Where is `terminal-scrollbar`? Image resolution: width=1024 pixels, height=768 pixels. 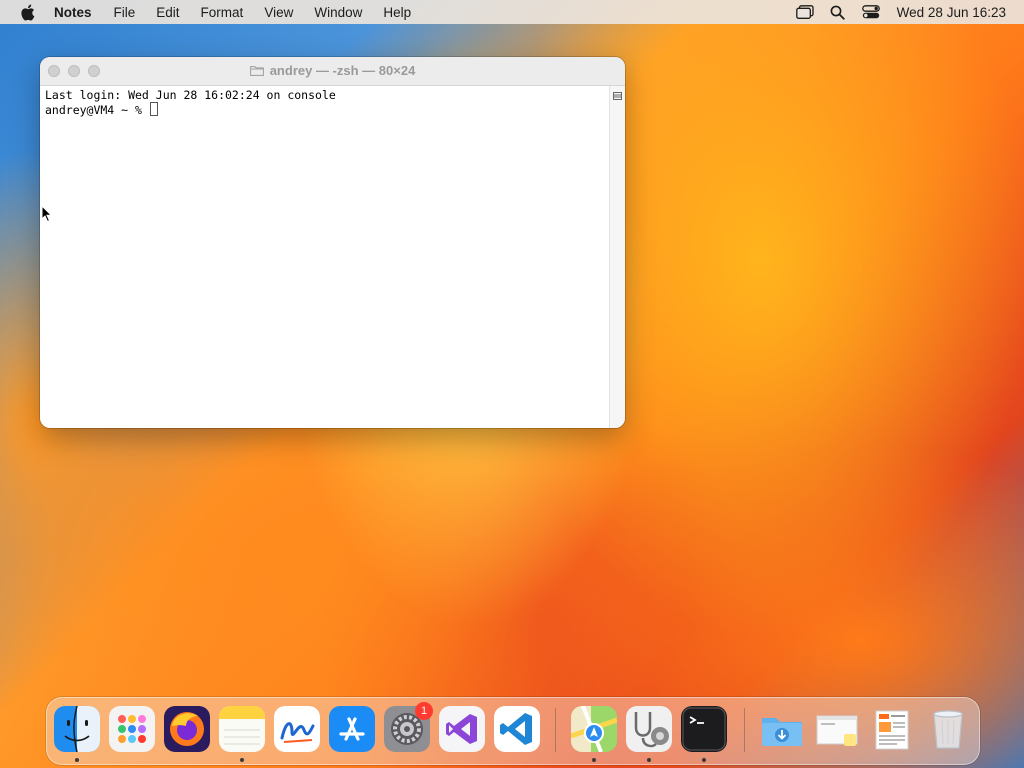
terminal-scrollbar is located at coordinates (617, 257).